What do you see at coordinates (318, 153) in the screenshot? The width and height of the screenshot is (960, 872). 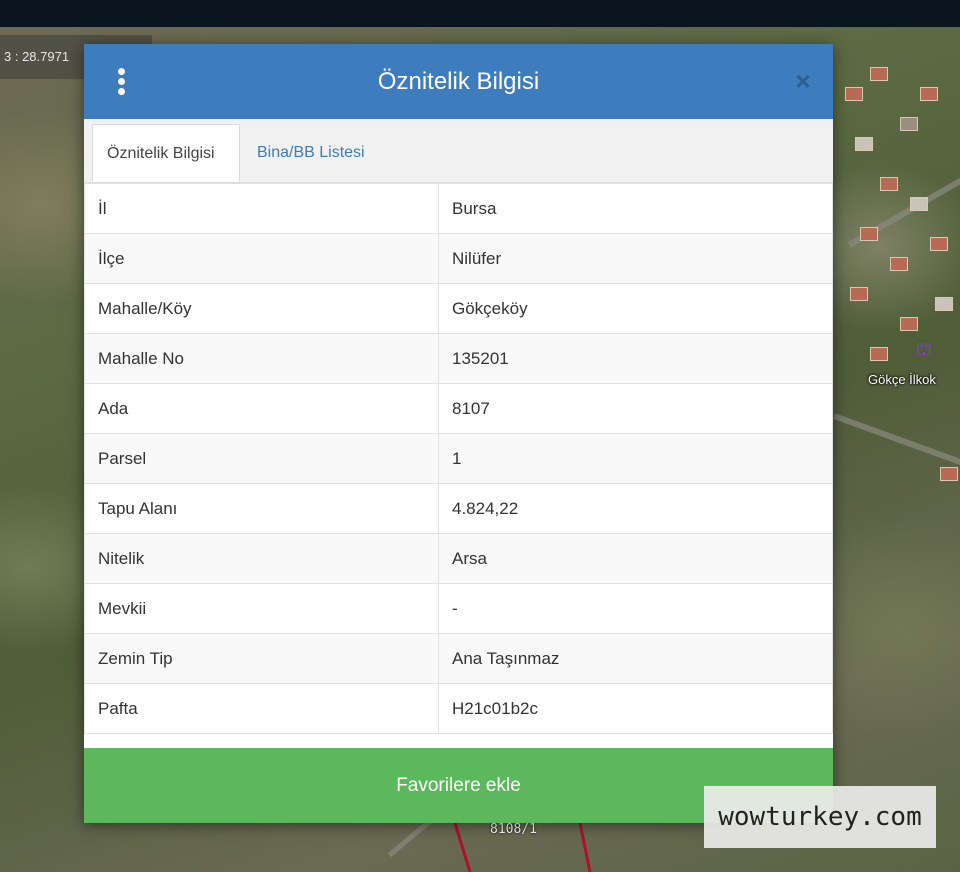 I see `tab-building-list: Bina/BB Listesi` at bounding box center [318, 153].